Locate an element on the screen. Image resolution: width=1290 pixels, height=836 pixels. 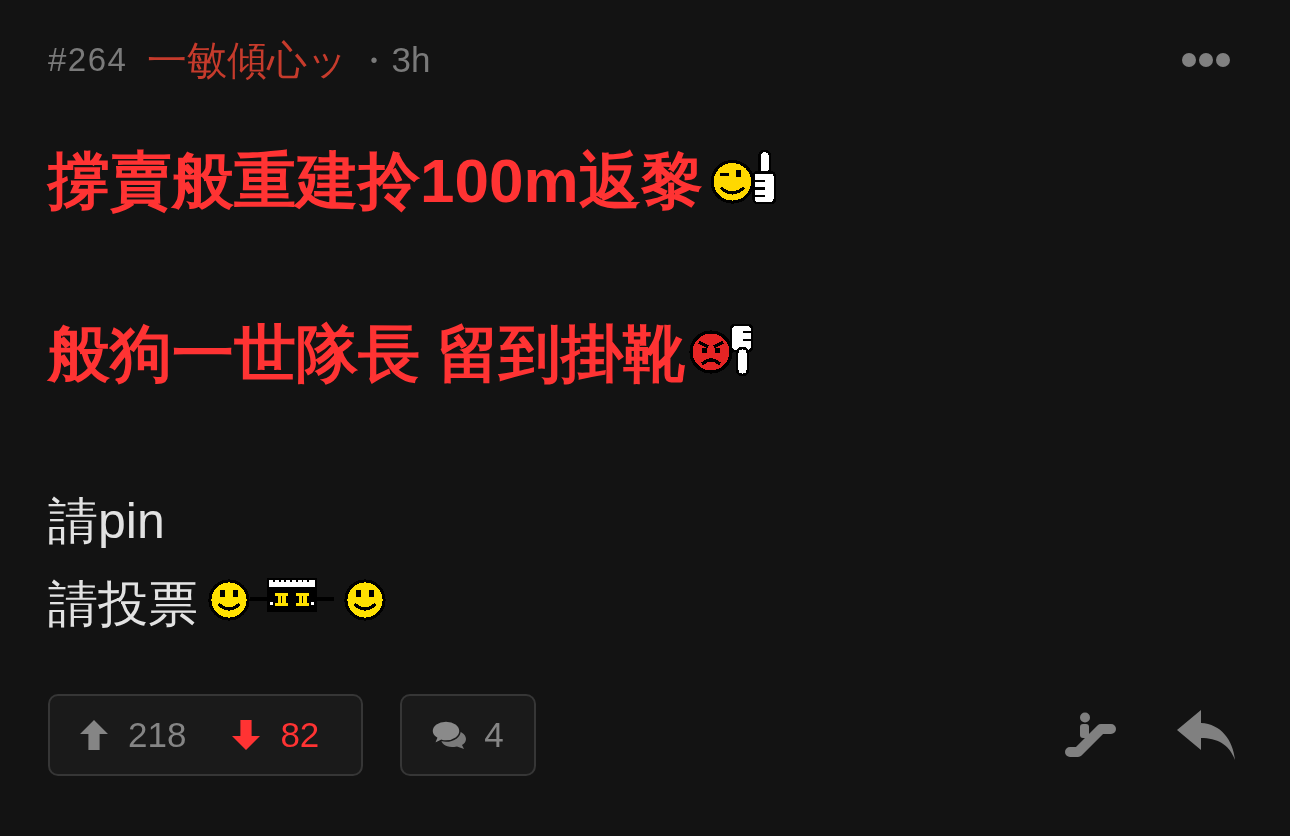
reply-button is located at coordinates (1206, 735).